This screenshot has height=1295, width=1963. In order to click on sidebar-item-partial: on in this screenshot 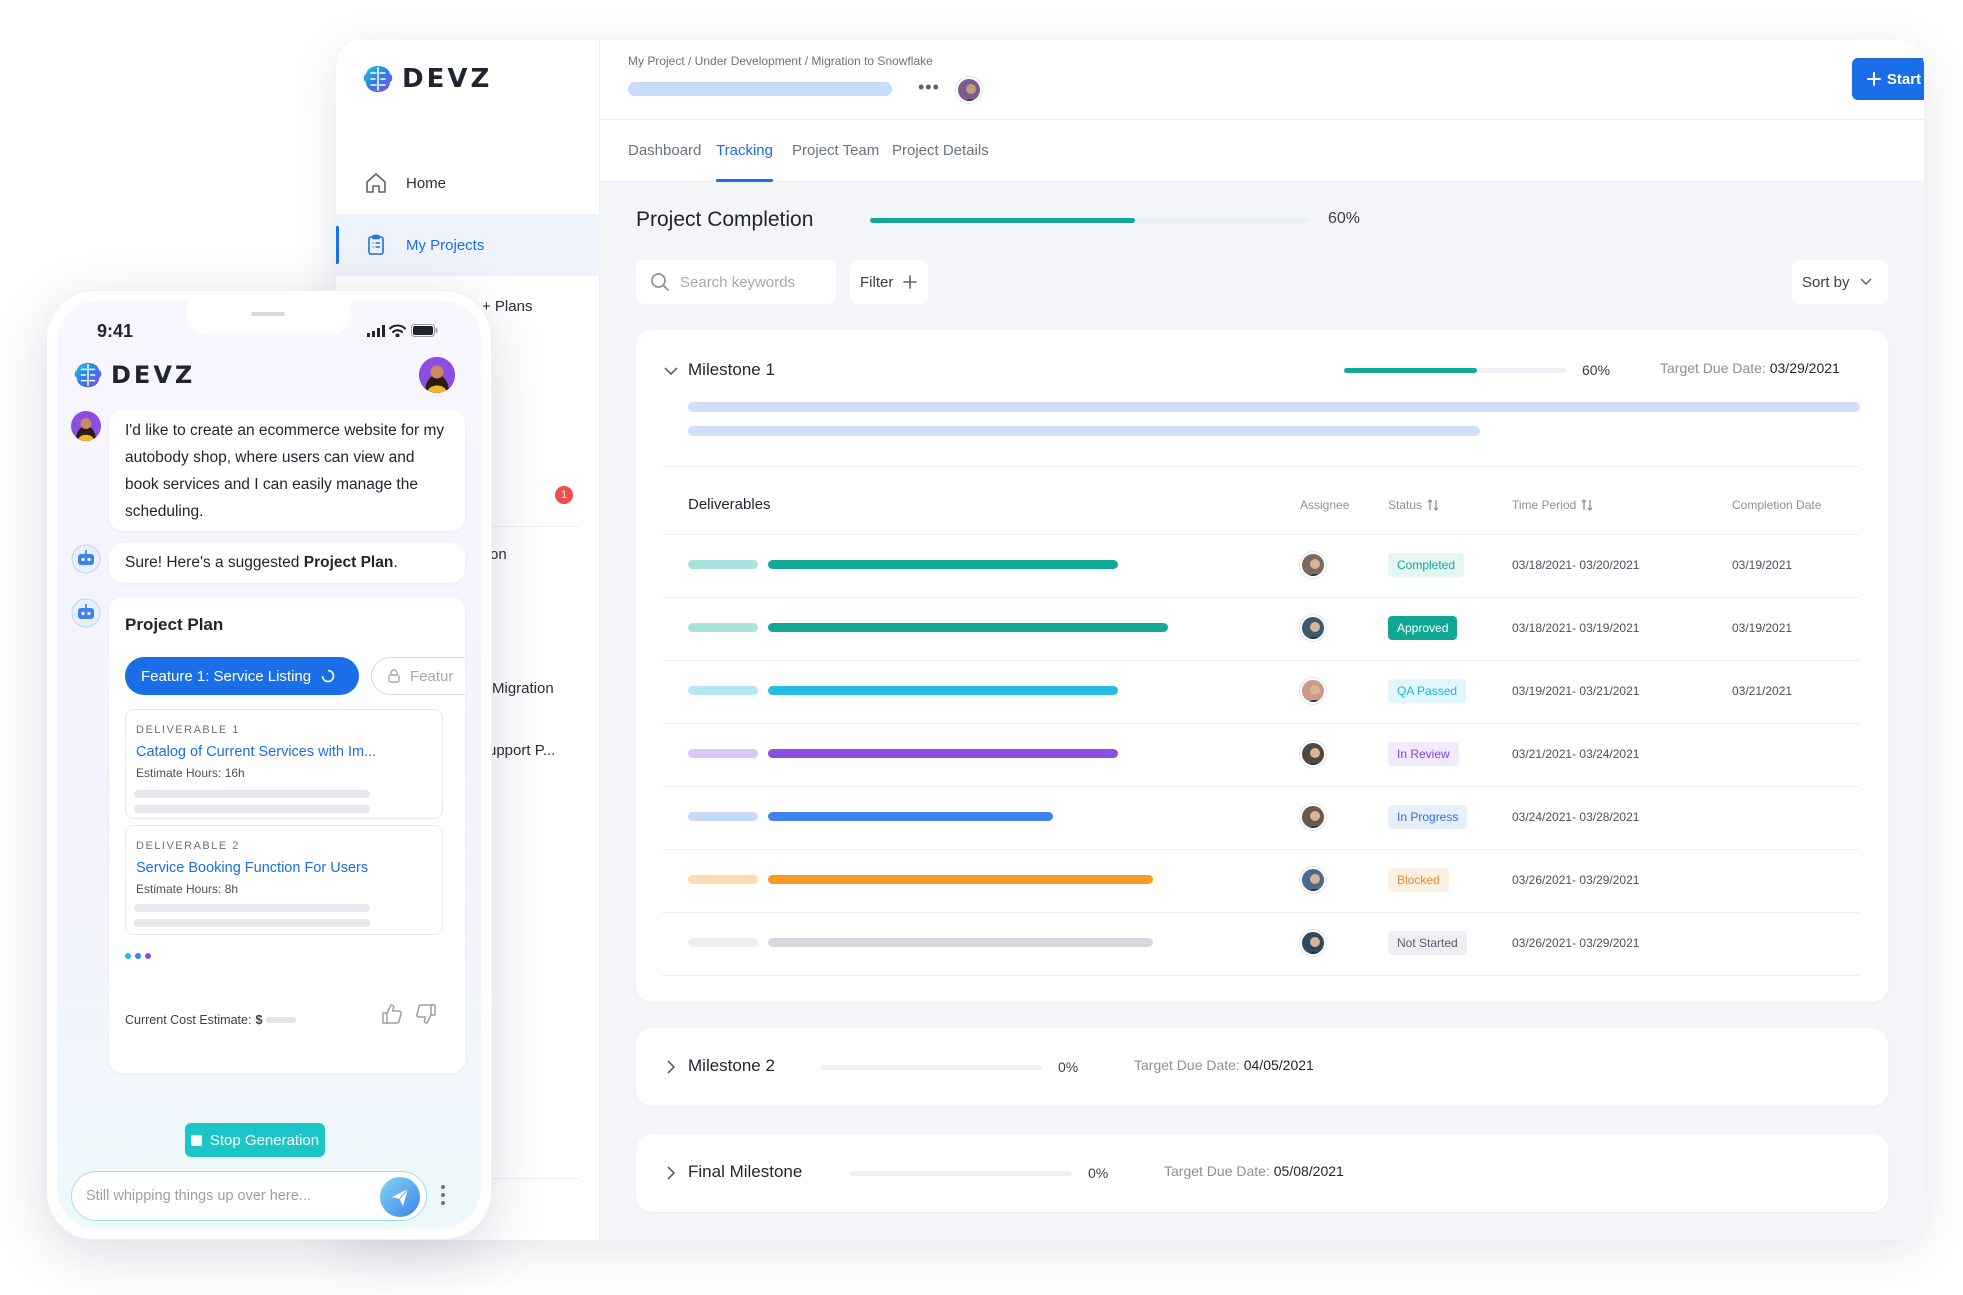, I will do `click(498, 554)`.